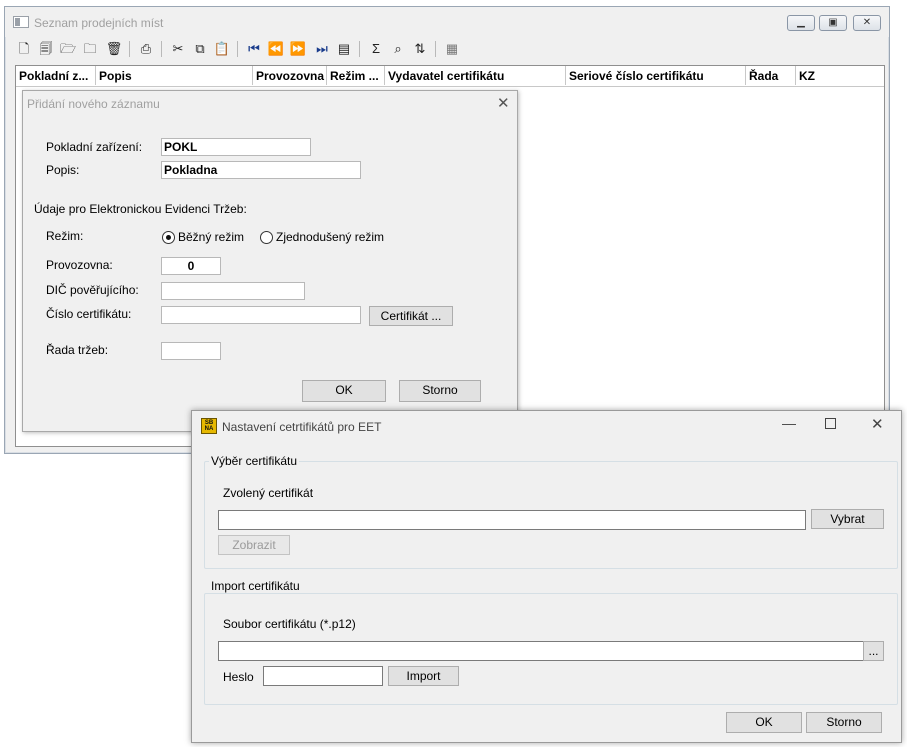 Image resolution: width=907 pixels, height=747 pixels. I want to click on column-header-kz: KZ, so click(840, 75).